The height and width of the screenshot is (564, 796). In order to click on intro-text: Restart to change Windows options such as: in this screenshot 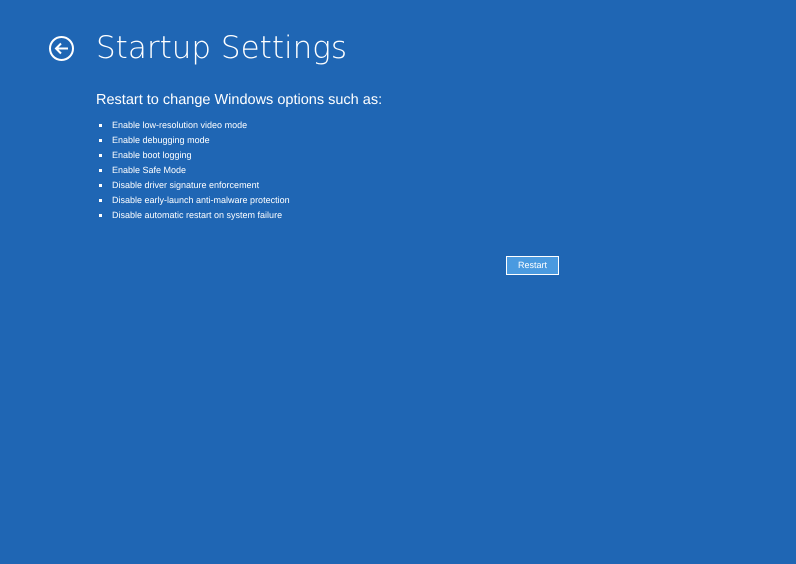, I will do `click(240, 100)`.